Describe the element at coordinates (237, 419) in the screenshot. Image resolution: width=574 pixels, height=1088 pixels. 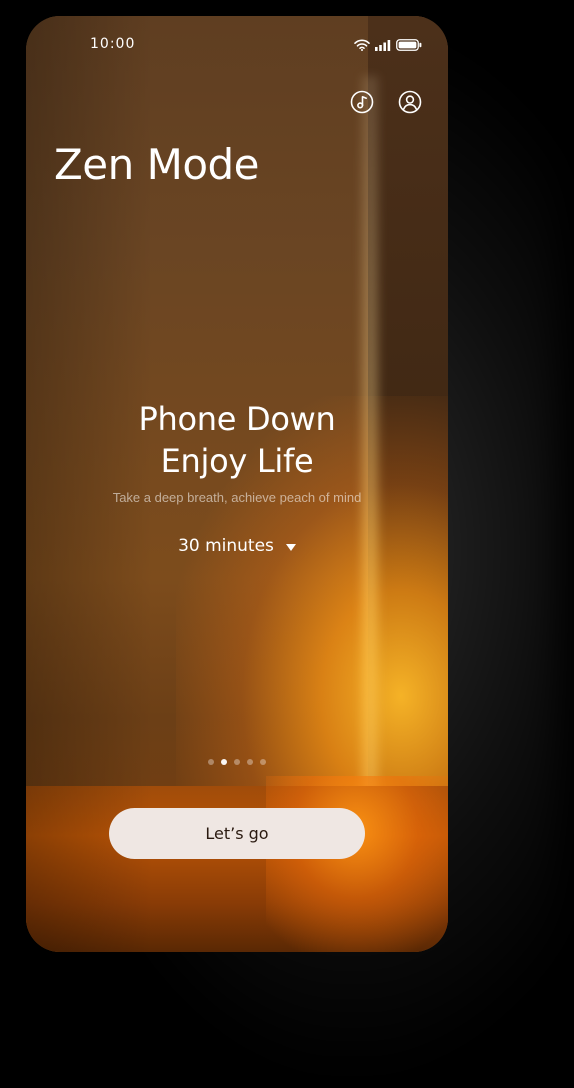
I see `headline-line-1: Phone Down` at that location.